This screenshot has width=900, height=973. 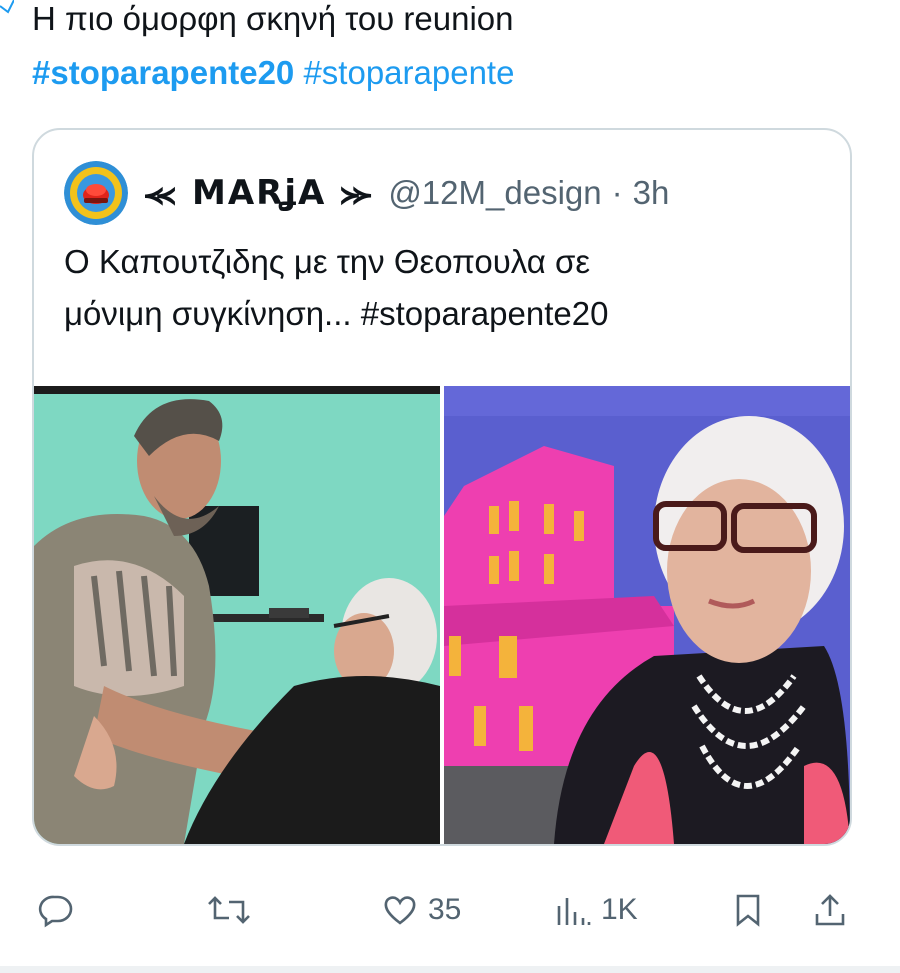 I want to click on share-button, so click(x=830, y=910).